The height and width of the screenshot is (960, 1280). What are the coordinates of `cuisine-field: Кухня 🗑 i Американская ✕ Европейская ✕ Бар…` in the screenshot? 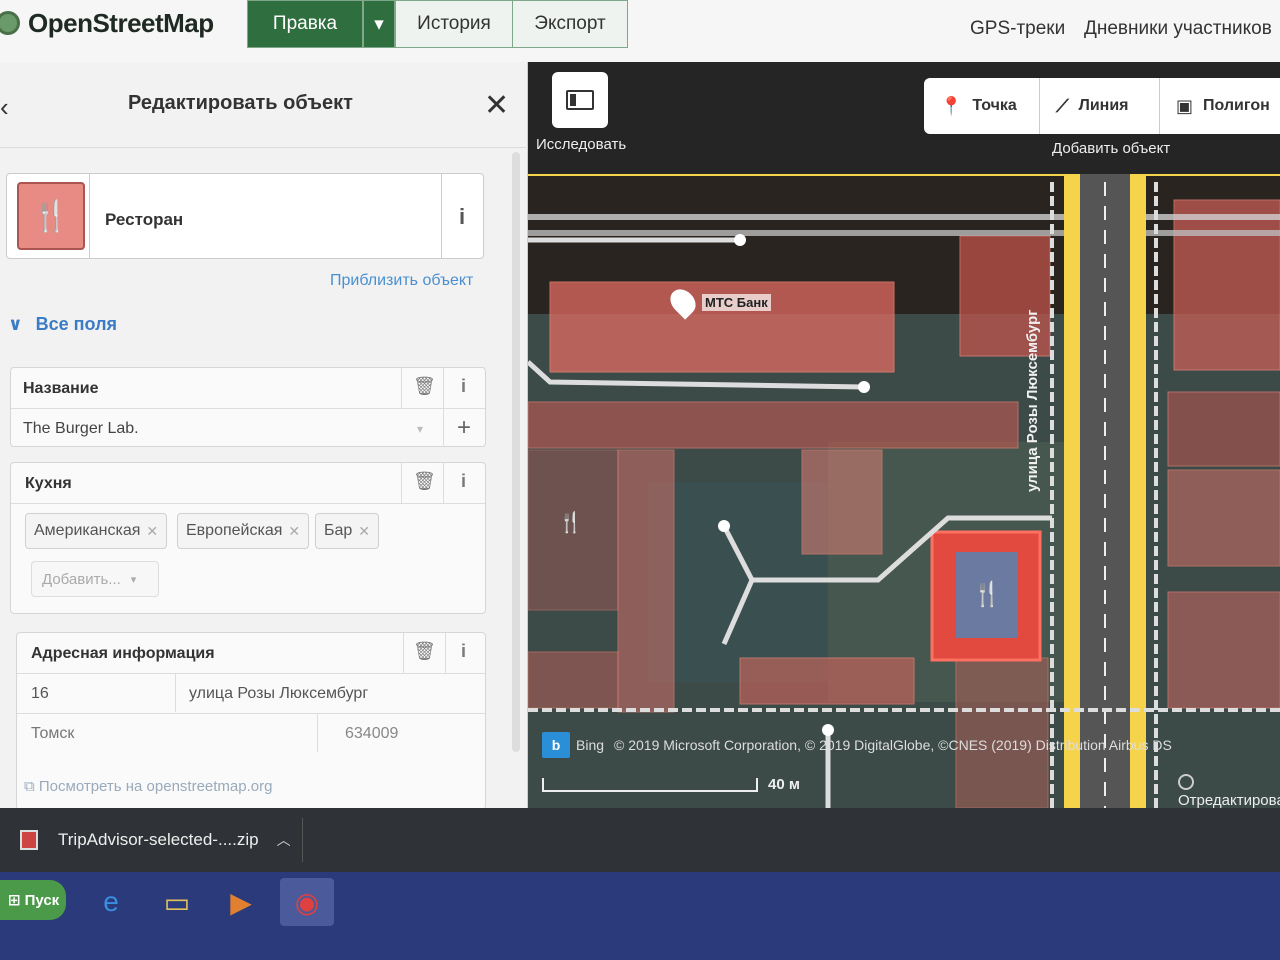 It's located at (248, 538).